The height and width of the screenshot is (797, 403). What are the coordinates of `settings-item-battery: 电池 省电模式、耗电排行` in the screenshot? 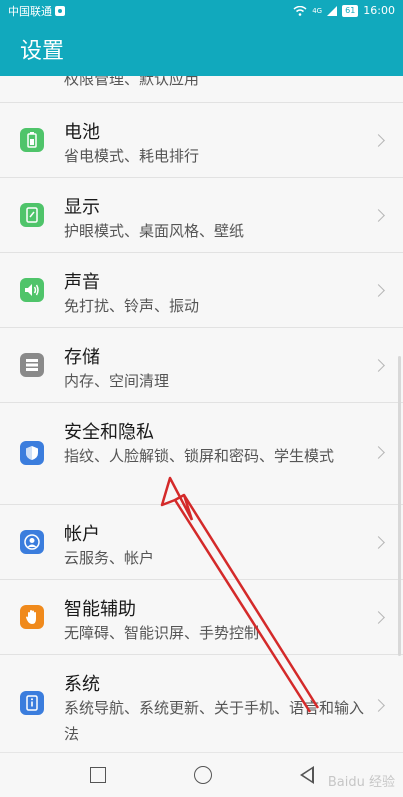 It's located at (201, 140).